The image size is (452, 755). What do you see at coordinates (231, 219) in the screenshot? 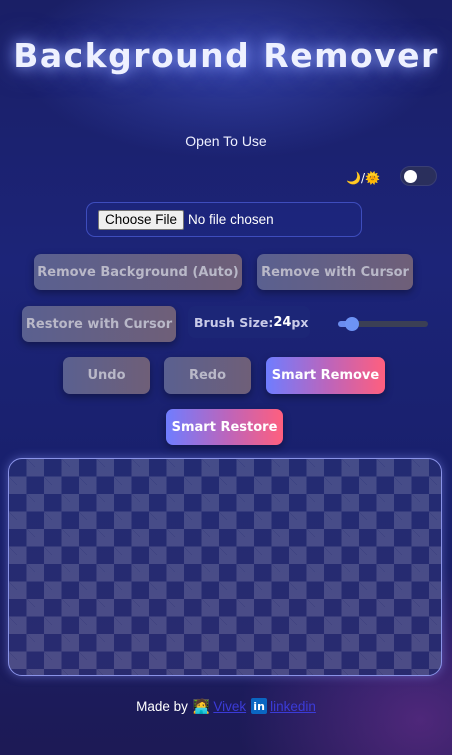
I see `file-status: No file chosen` at bounding box center [231, 219].